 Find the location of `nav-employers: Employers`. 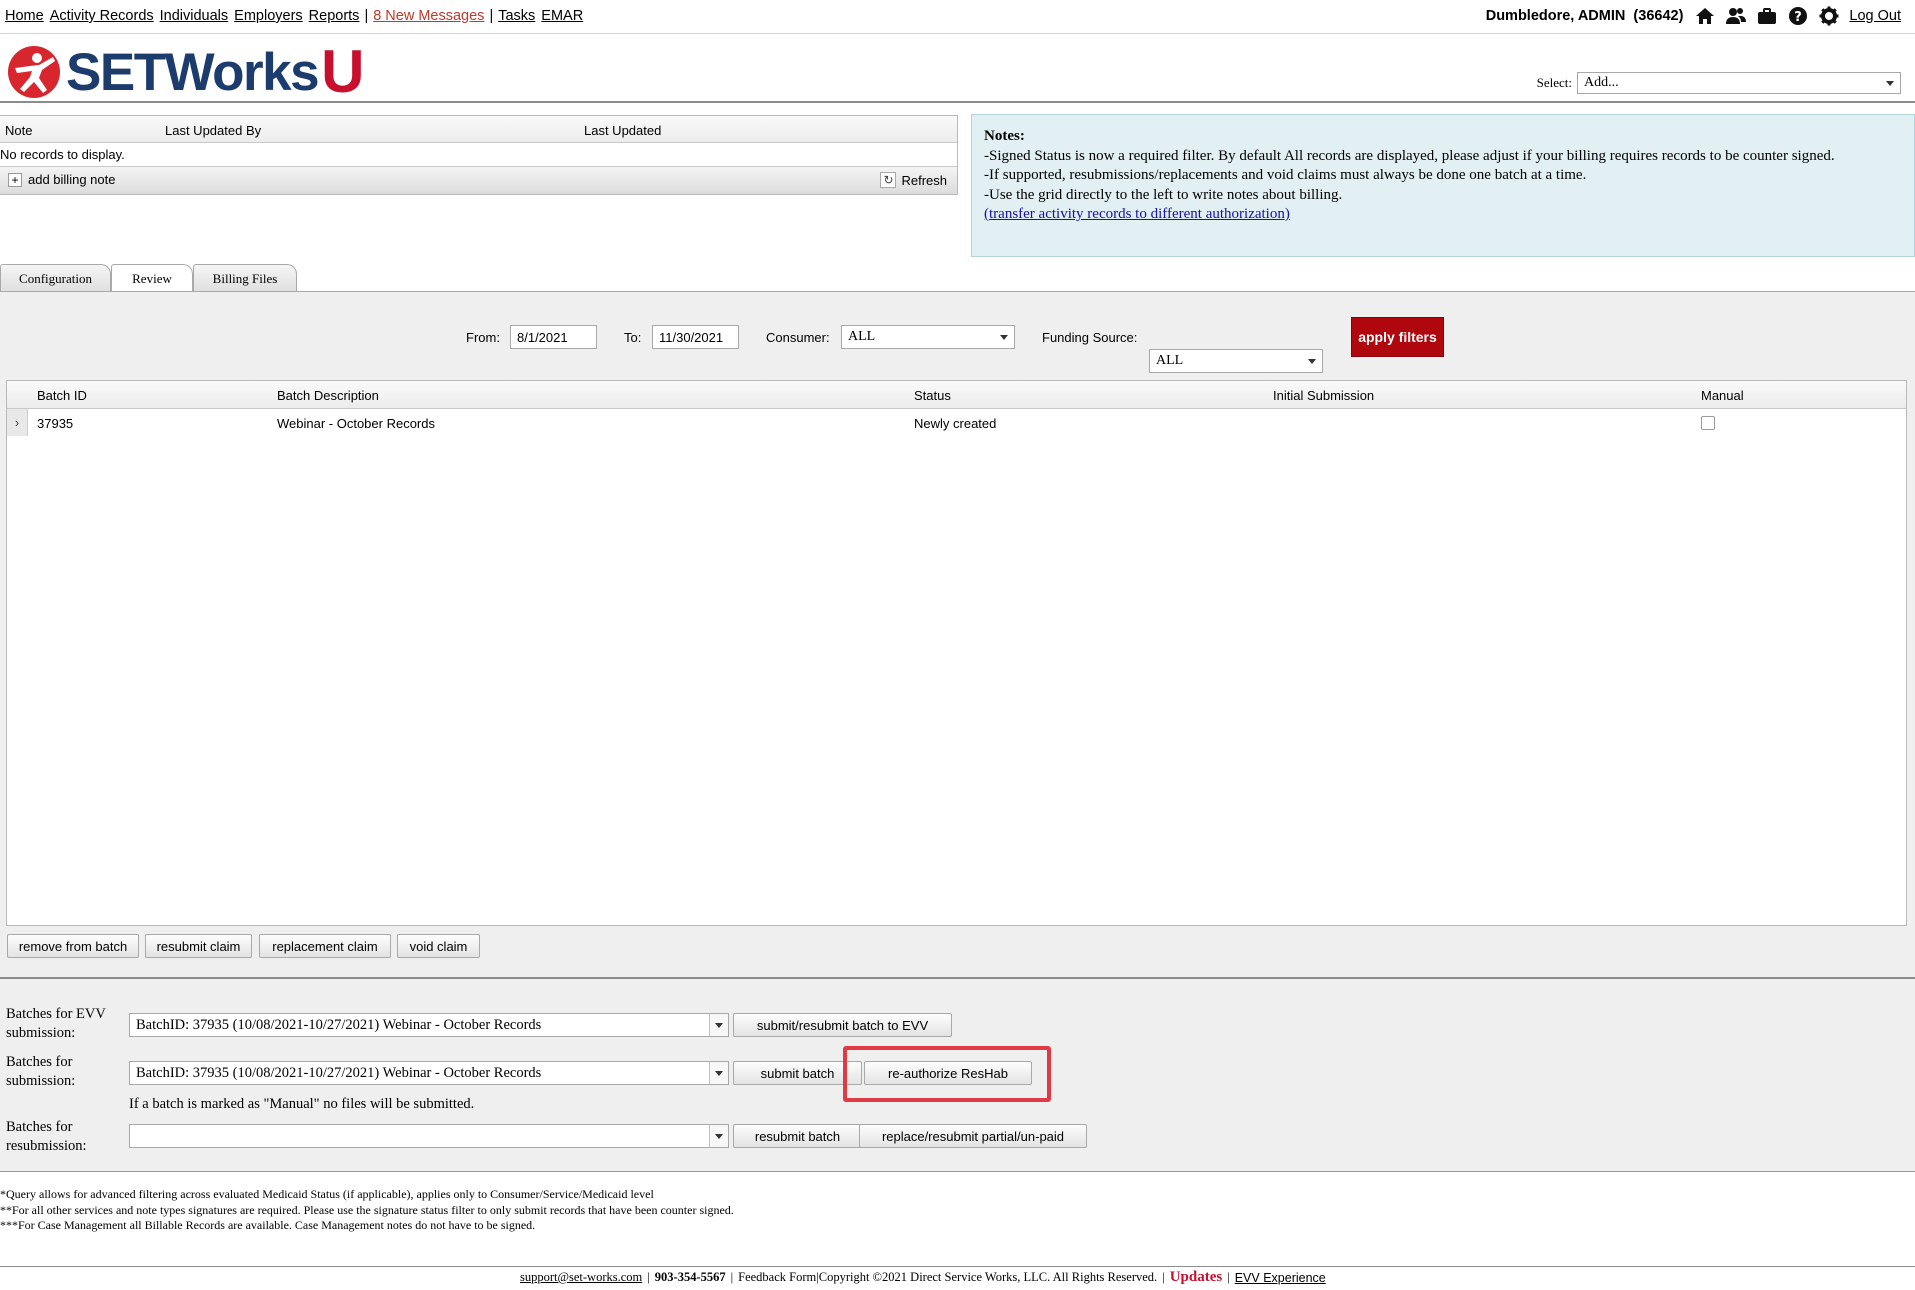

nav-employers: Employers is located at coordinates (268, 16).